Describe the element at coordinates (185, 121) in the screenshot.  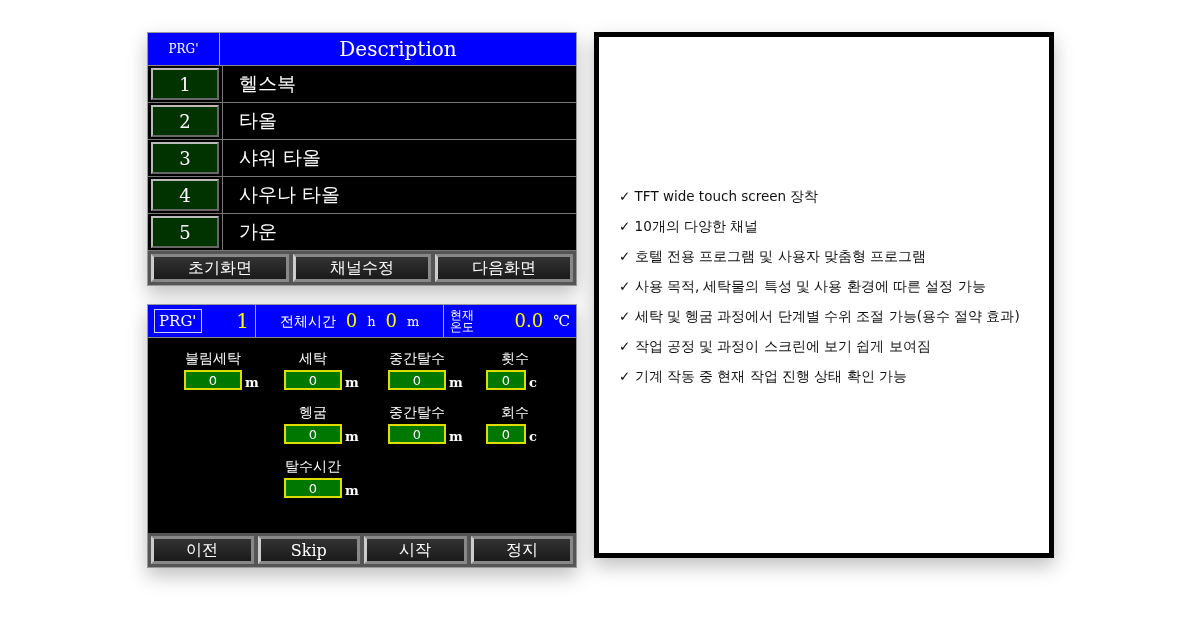
I see `program-number-button: 2` at that location.